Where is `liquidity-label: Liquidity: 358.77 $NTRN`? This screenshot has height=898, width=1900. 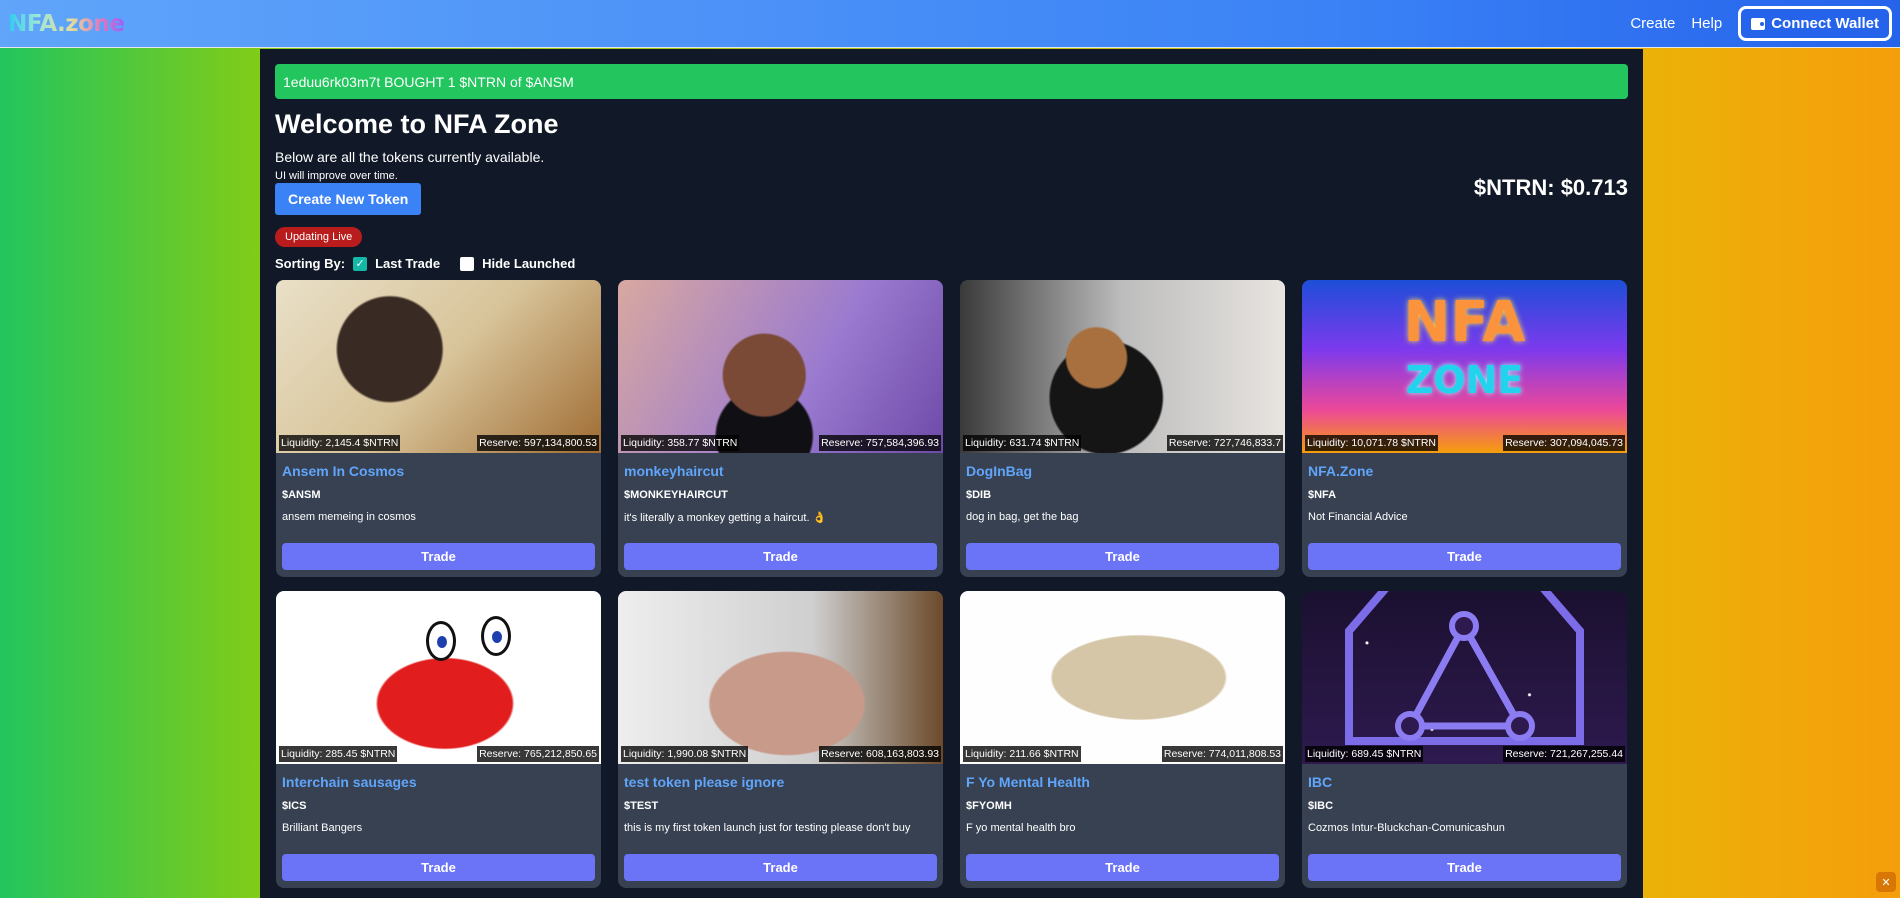
liquidity-label: Liquidity: 358.77 $NTRN is located at coordinates (680, 443).